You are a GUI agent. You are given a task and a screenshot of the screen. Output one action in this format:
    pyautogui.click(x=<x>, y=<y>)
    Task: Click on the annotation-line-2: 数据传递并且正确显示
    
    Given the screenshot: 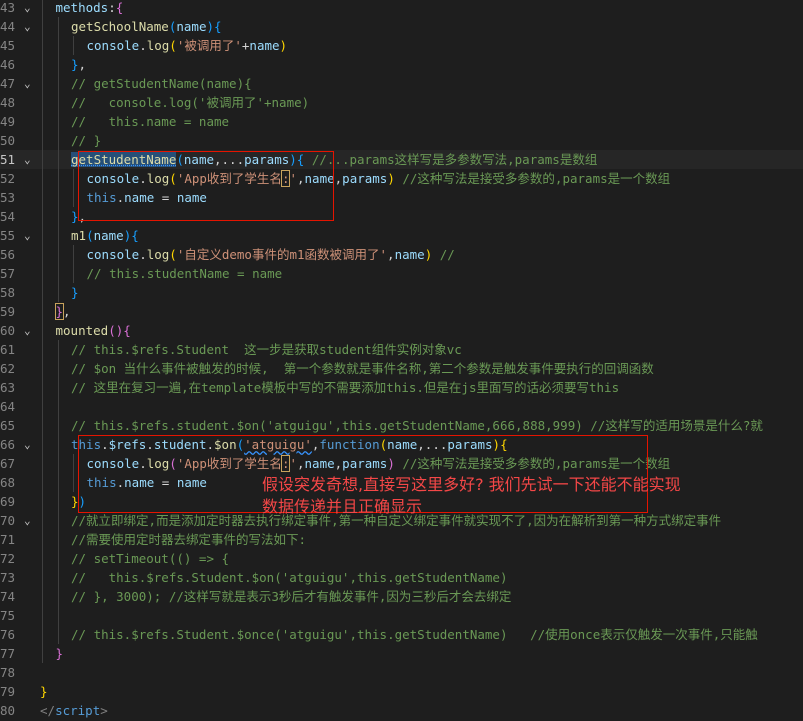 What is the action you would take?
    pyautogui.click(x=342, y=506)
    